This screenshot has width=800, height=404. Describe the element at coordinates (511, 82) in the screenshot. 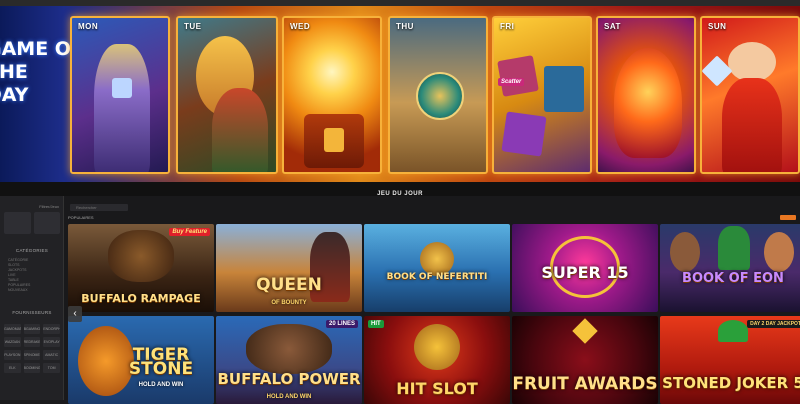

I see `scatter-badge: Scatter` at that location.